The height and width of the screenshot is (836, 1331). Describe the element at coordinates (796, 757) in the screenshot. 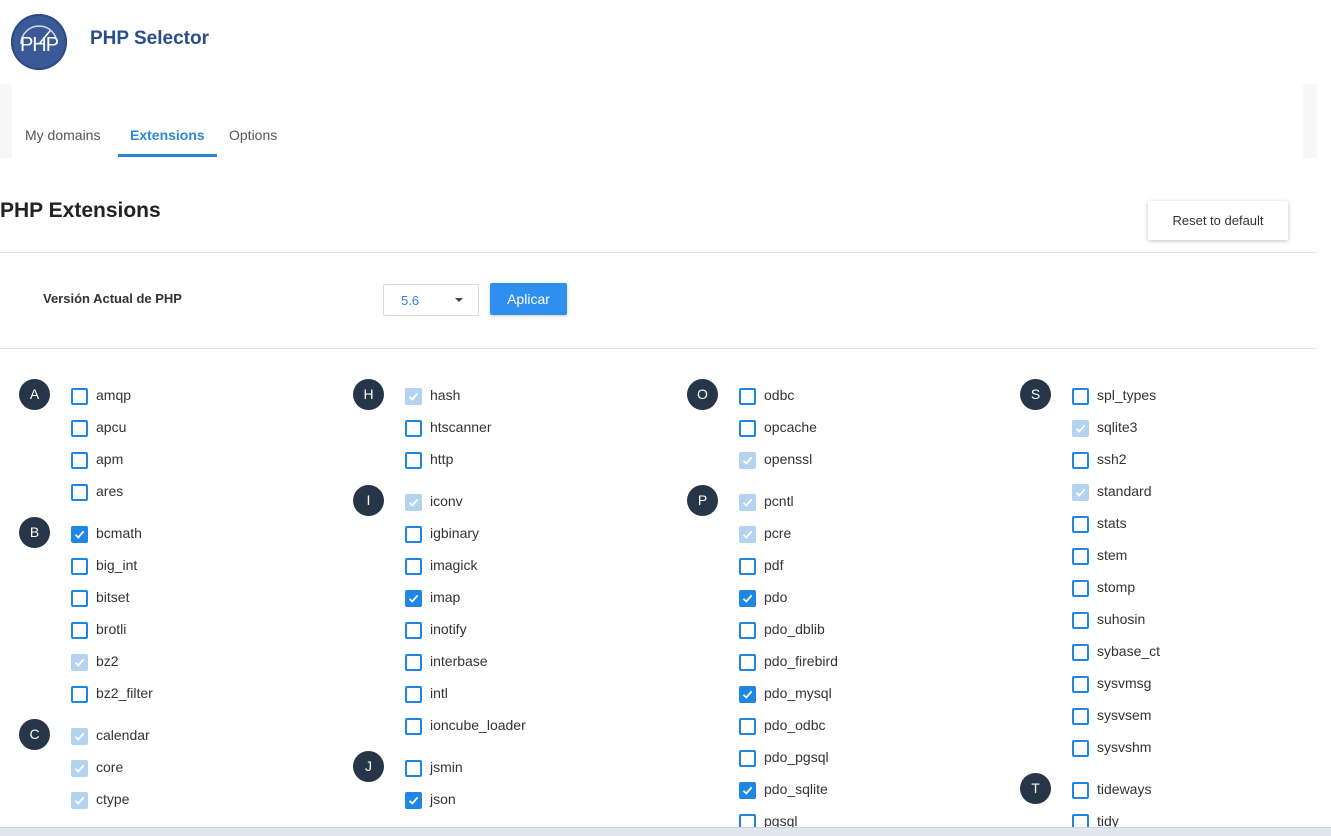

I see `extension-label: pdo_pgsql` at that location.